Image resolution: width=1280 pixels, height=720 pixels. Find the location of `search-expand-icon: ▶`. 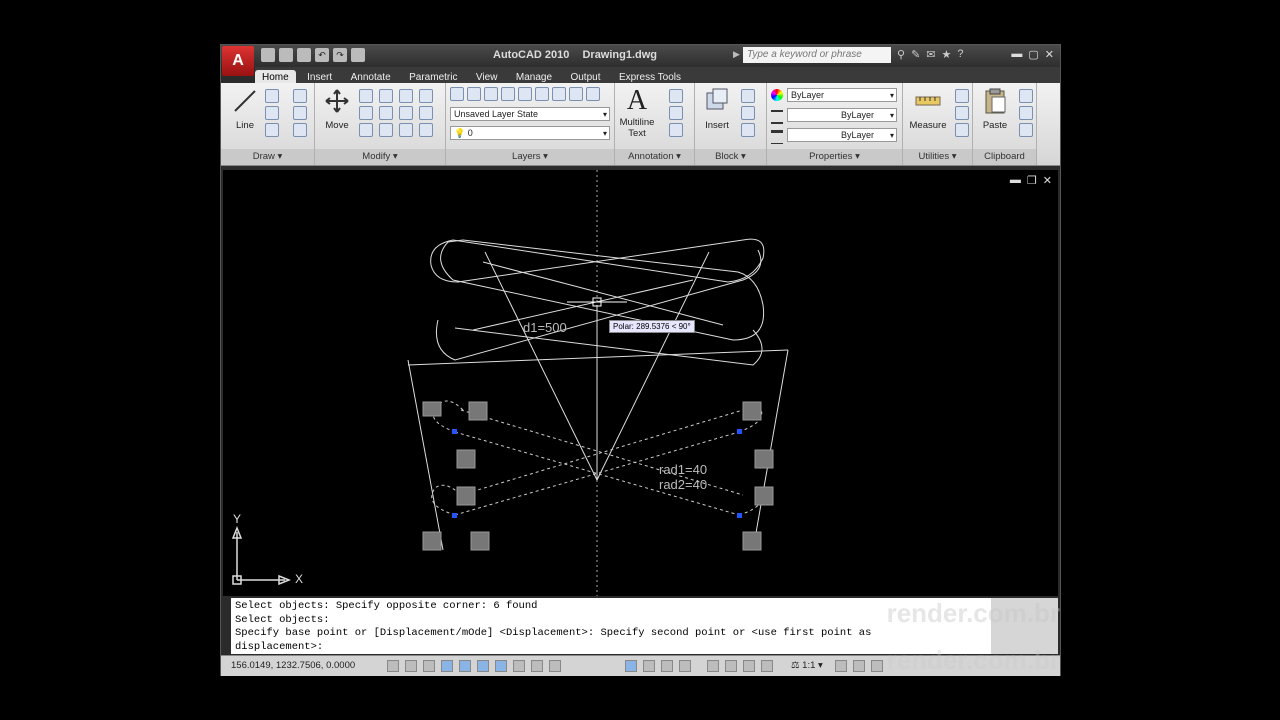

search-expand-icon: ▶ is located at coordinates (736, 54).